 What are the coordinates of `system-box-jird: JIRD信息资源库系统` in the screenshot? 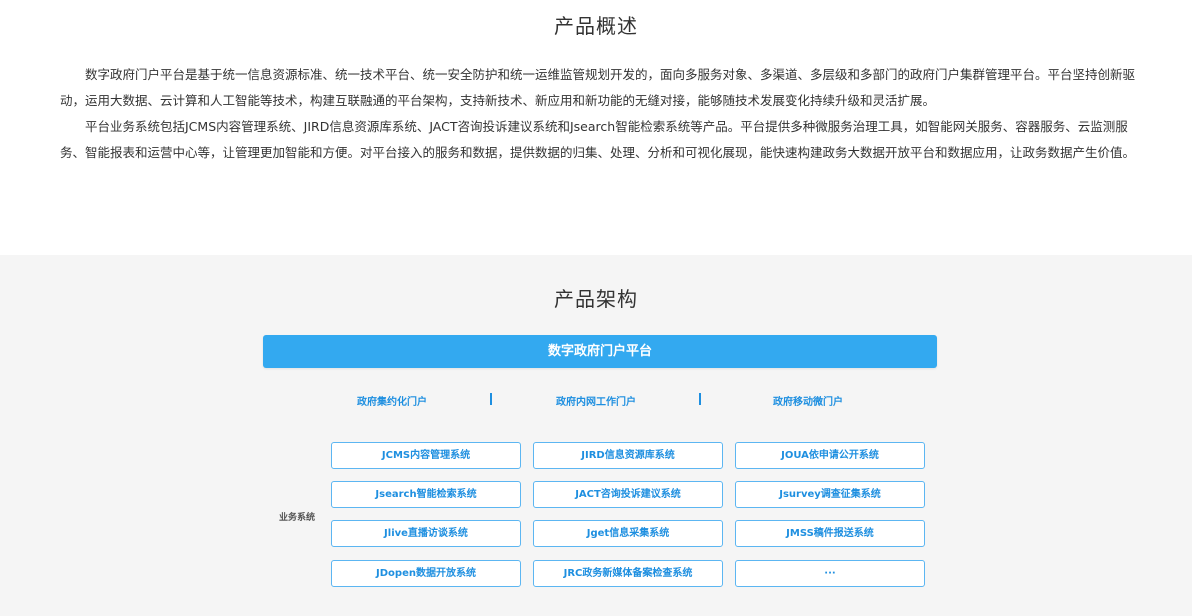 It's located at (628, 455).